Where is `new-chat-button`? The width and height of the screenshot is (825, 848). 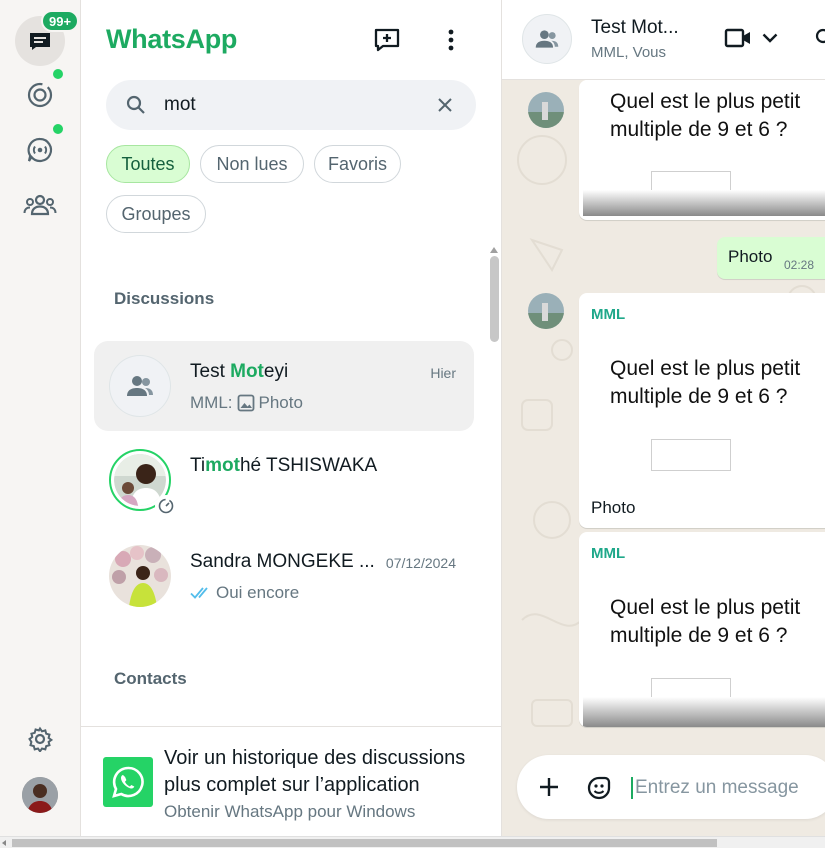
new-chat-button is located at coordinates (387, 40).